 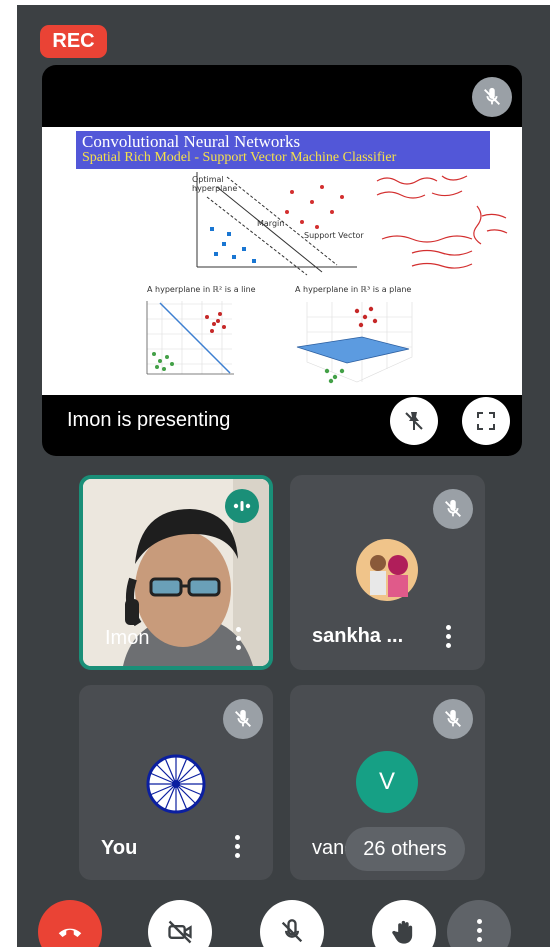 I want to click on speaking-icon, so click(x=242, y=506).